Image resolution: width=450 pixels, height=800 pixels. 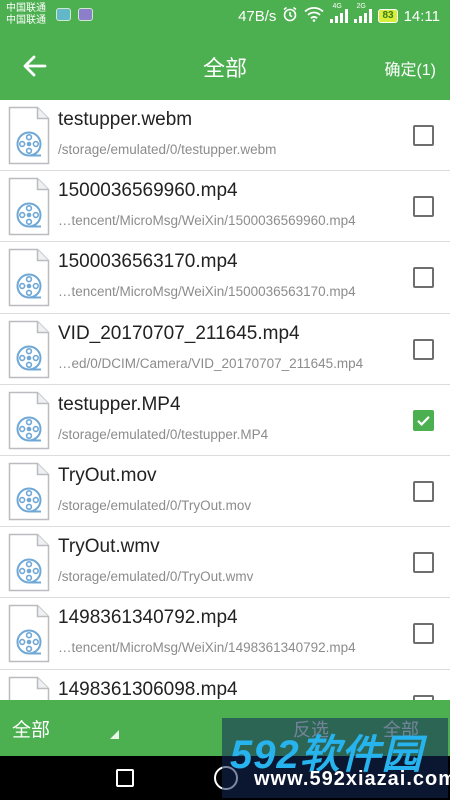 I want to click on network-speed: 47B/s, so click(x=257, y=16).